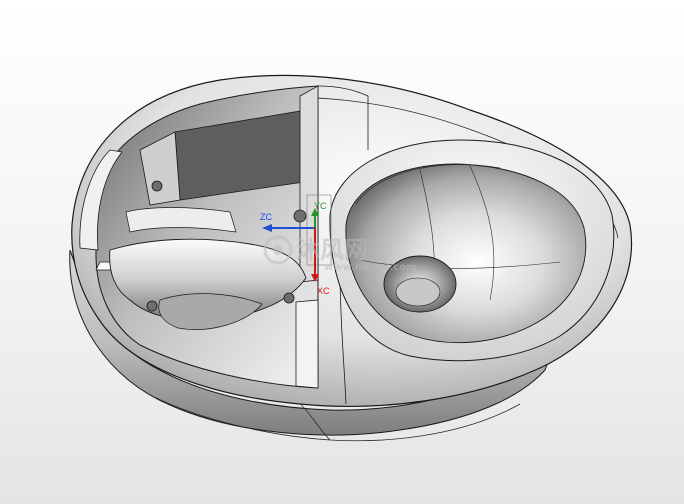 Image resolution: width=684 pixels, height=504 pixels. Describe the element at coordinates (370, 267) in the screenshot. I see `watermark-url: www.mfcad.com` at that location.